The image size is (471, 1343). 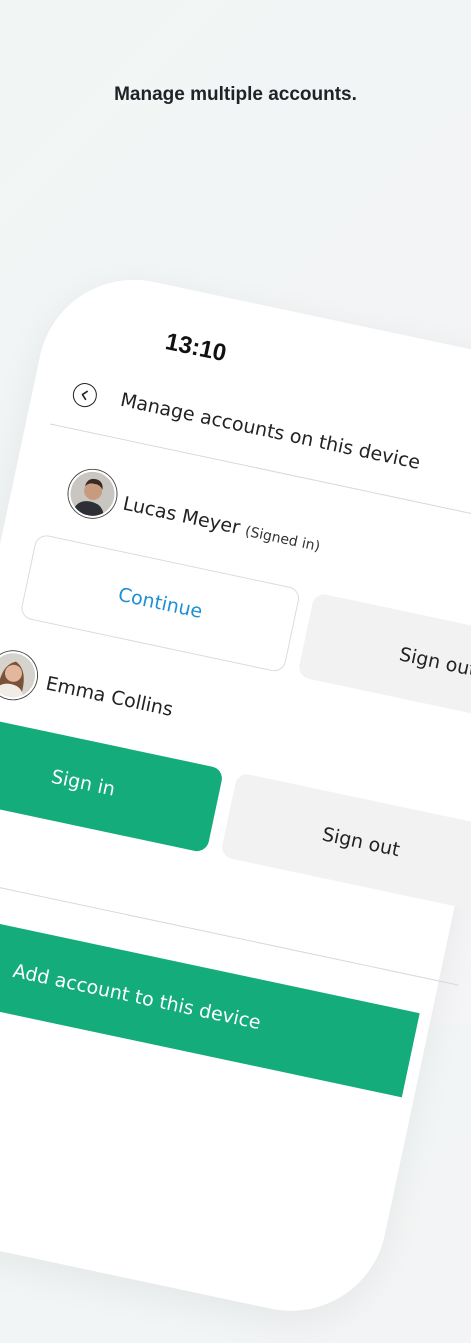 I want to click on headline: Manage multiple accounts., so click(x=235, y=94).